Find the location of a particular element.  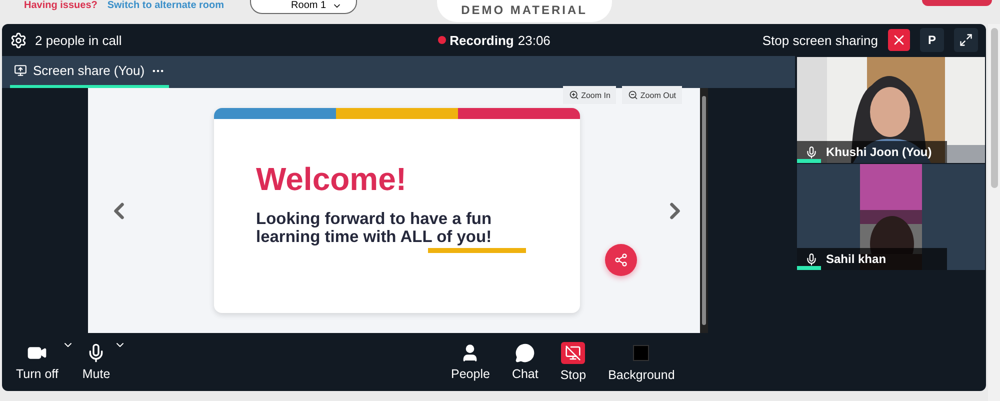

background-swatch-icon is located at coordinates (641, 353).